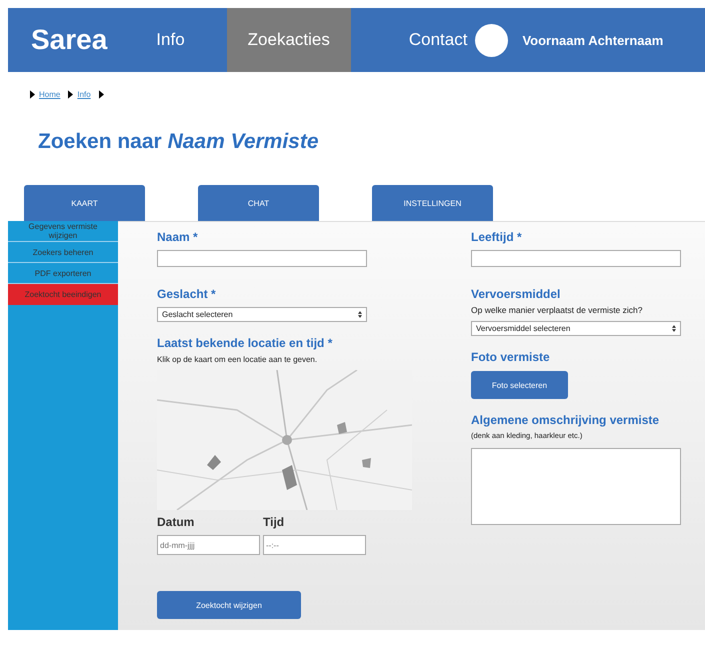 This screenshot has height=649, width=705. I want to click on field-label: Algemene omschrijving vermiste, so click(565, 420).